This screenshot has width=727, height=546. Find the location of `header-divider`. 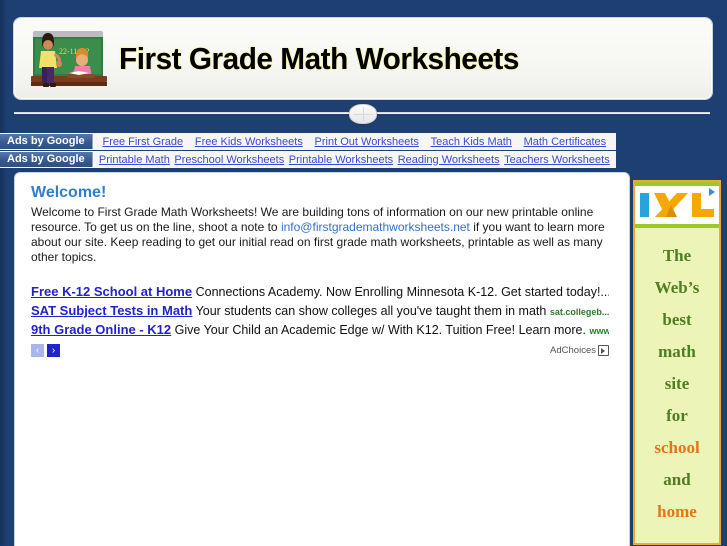

header-divider is located at coordinates (362, 114).